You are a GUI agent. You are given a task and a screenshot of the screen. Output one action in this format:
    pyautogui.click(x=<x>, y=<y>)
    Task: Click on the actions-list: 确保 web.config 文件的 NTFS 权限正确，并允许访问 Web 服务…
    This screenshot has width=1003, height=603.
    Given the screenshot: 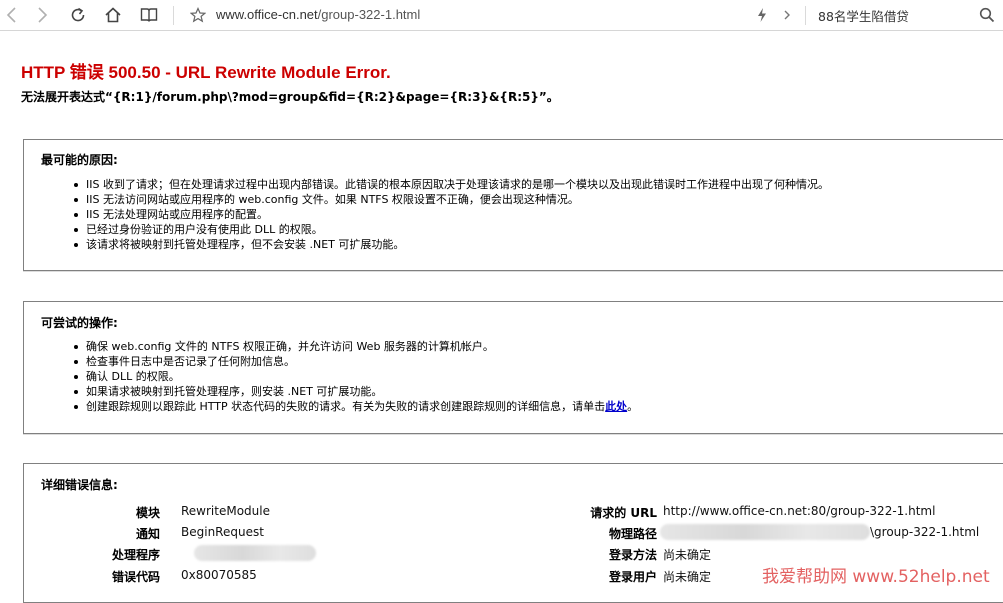 What is the action you would take?
    pyautogui.click(x=356, y=376)
    